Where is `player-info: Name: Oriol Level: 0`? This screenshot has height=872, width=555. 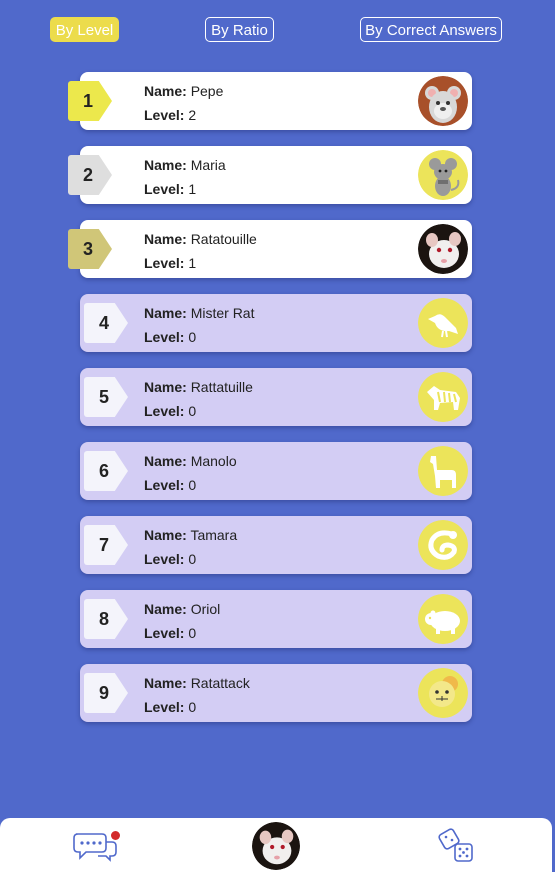 player-info: Name: Oriol Level: 0 is located at coordinates (182, 621).